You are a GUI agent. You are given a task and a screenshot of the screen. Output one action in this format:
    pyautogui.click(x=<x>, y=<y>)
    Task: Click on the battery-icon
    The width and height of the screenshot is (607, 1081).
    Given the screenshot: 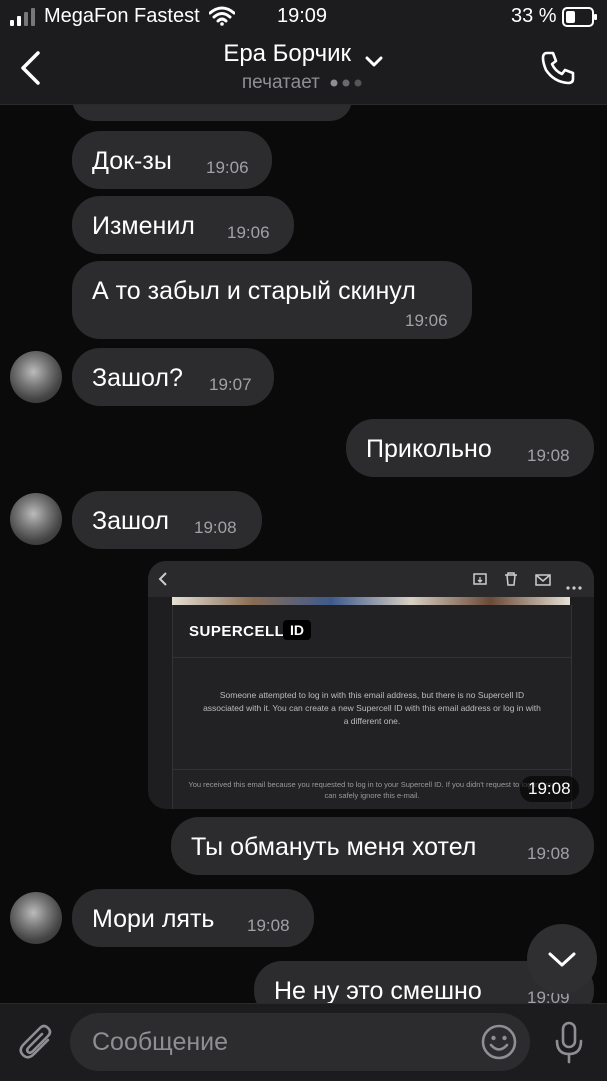 What is the action you would take?
    pyautogui.click(x=580, y=17)
    